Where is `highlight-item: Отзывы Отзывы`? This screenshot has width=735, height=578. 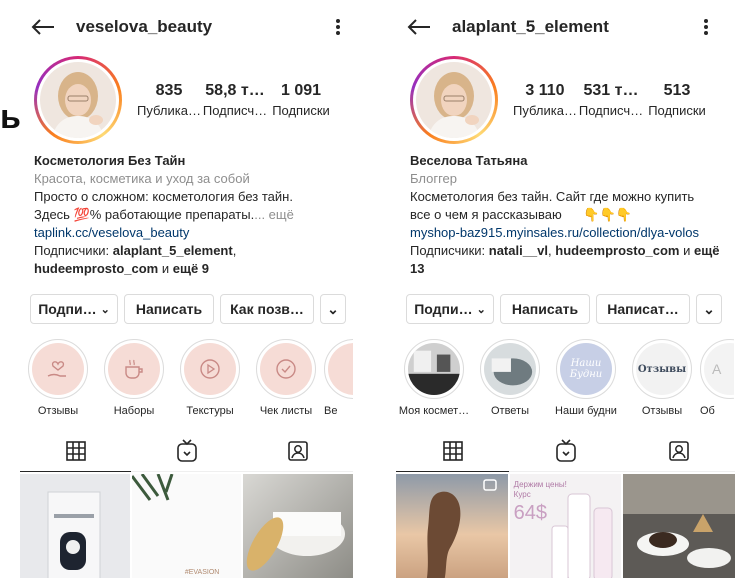 highlight-item: Отзывы Отзывы is located at coordinates (662, 378).